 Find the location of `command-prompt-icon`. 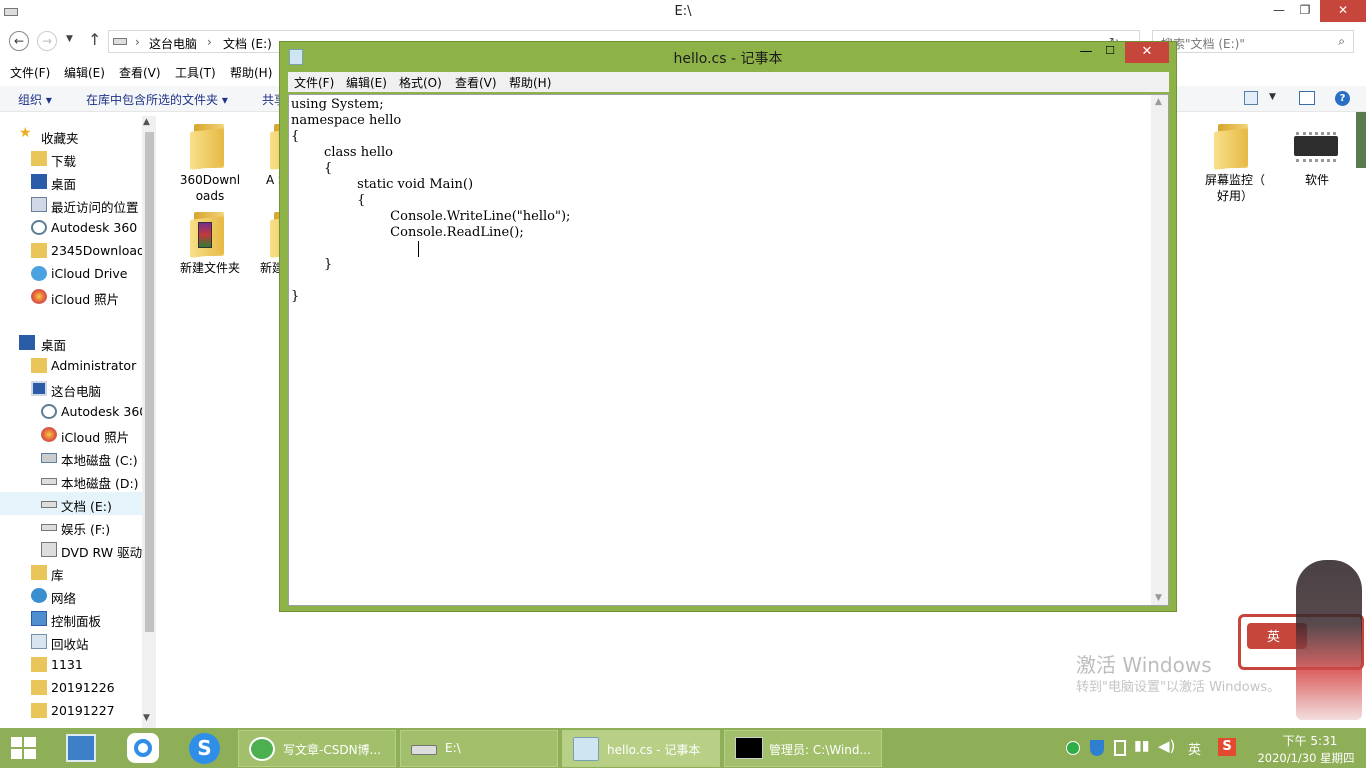

command-prompt-icon is located at coordinates (749, 748).